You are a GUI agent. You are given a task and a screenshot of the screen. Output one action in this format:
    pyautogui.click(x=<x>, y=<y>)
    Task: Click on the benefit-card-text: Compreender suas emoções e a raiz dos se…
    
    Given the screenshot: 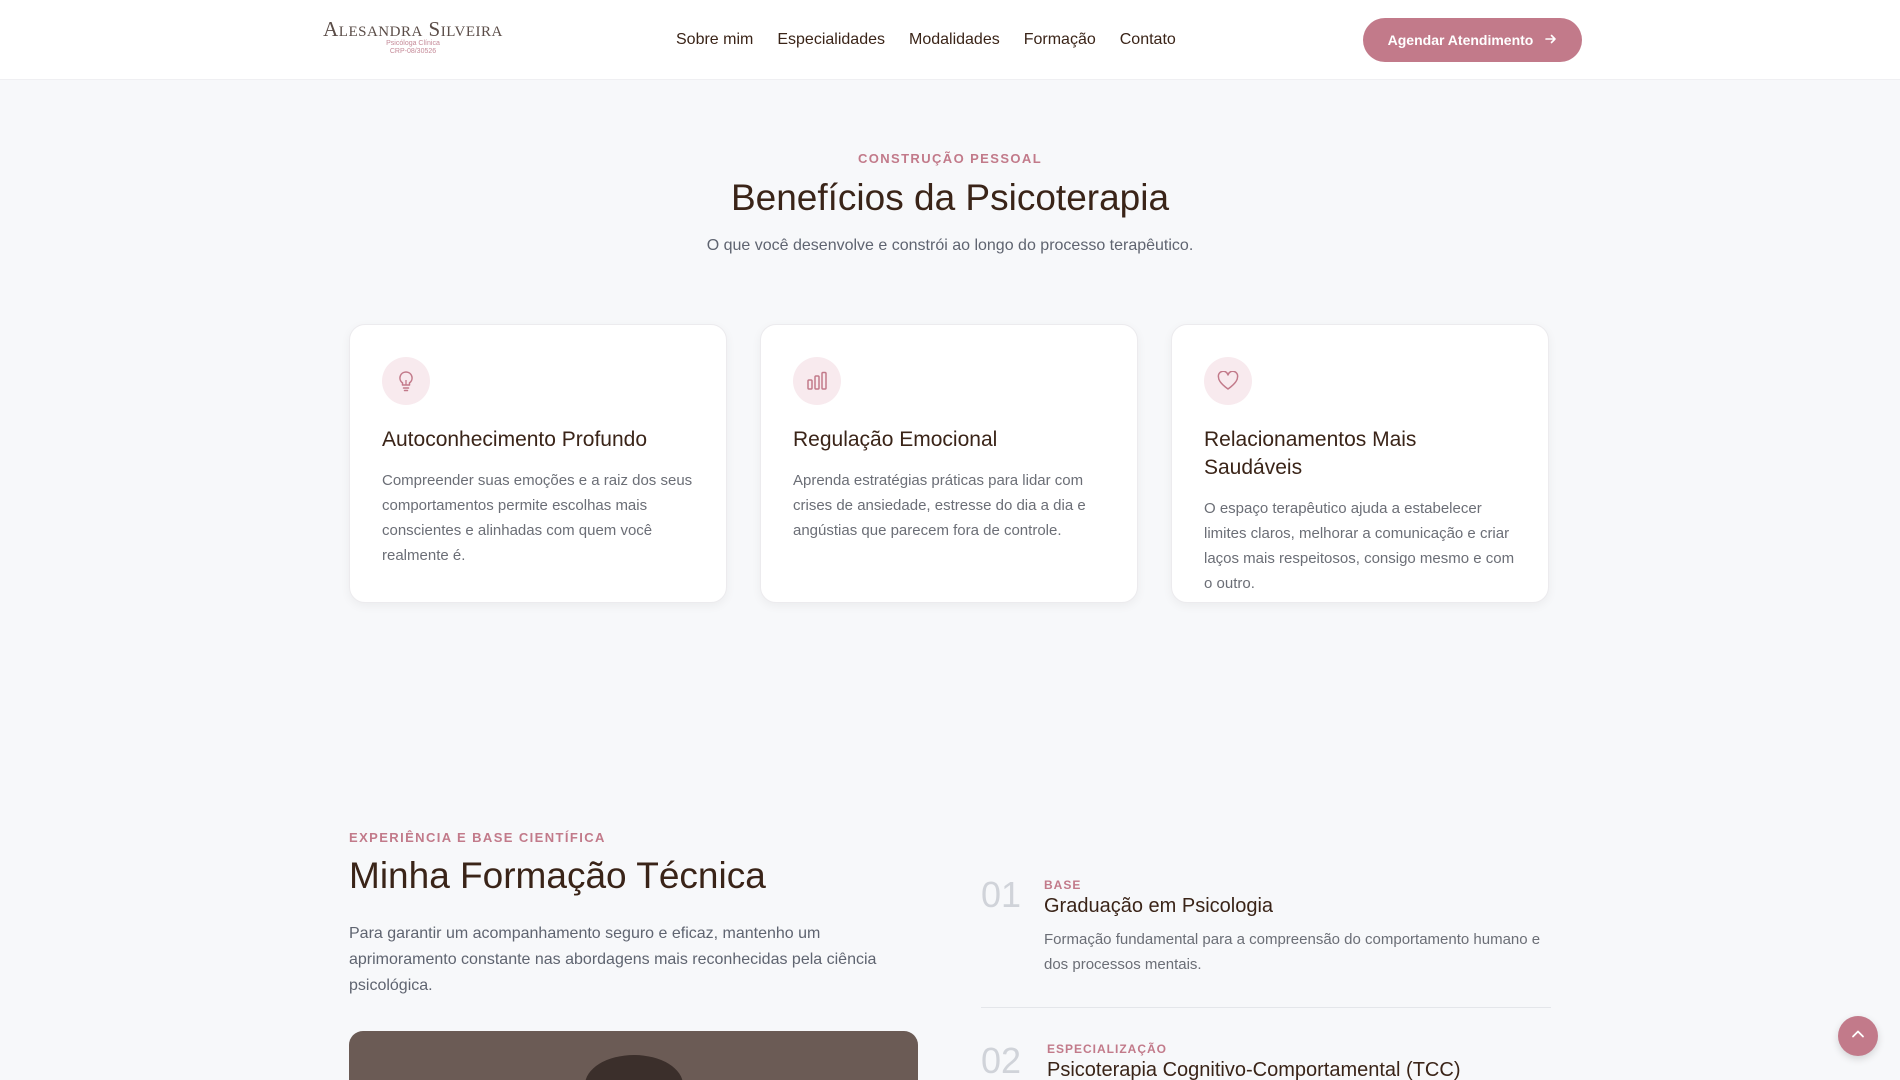 What is the action you would take?
    pyautogui.click(x=537, y=518)
    